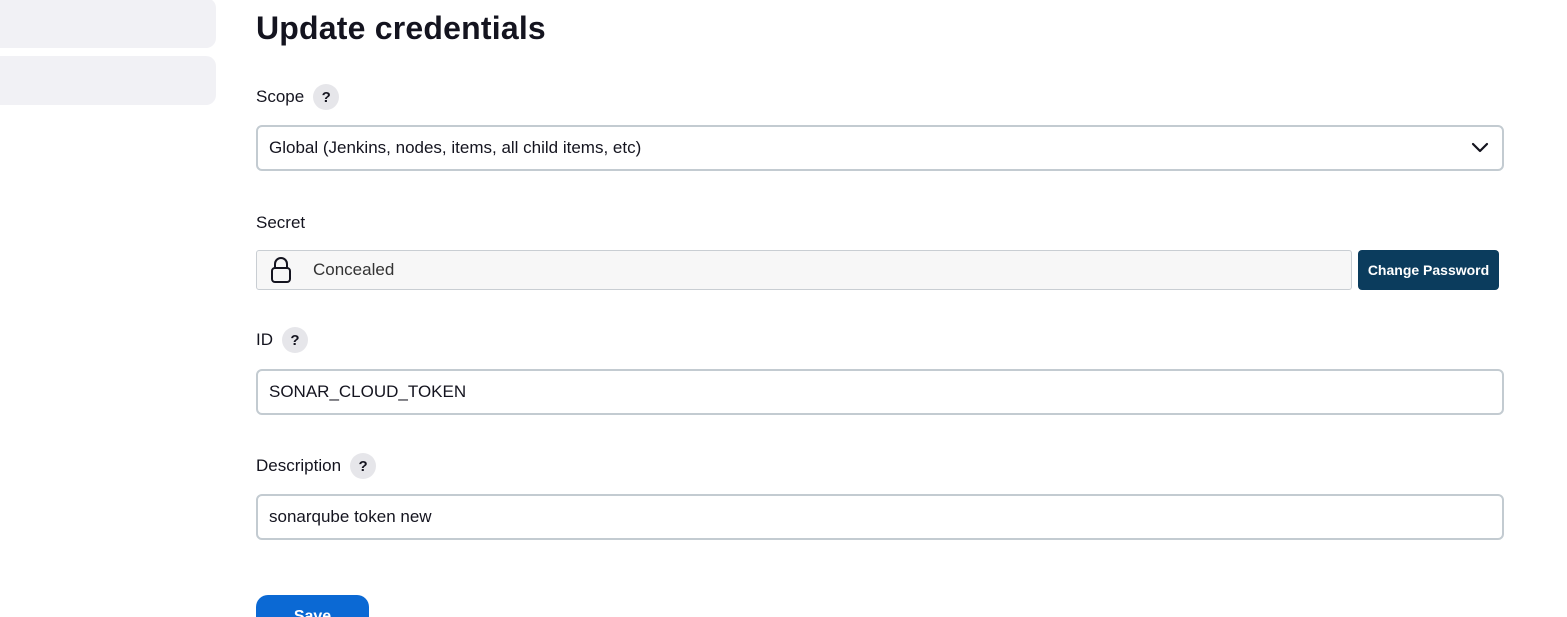 Image resolution: width=1567 pixels, height=617 pixels. What do you see at coordinates (295, 340) in the screenshot?
I see `id-help-icon: ?` at bounding box center [295, 340].